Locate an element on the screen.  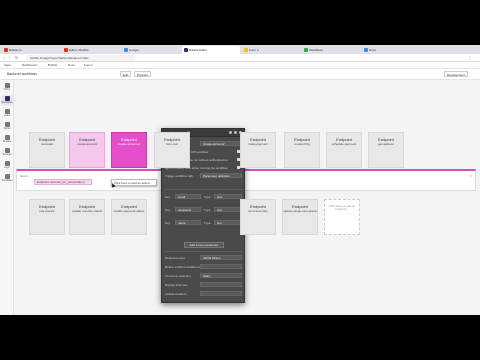
param-name-field: name is located at coordinates (188, 222).